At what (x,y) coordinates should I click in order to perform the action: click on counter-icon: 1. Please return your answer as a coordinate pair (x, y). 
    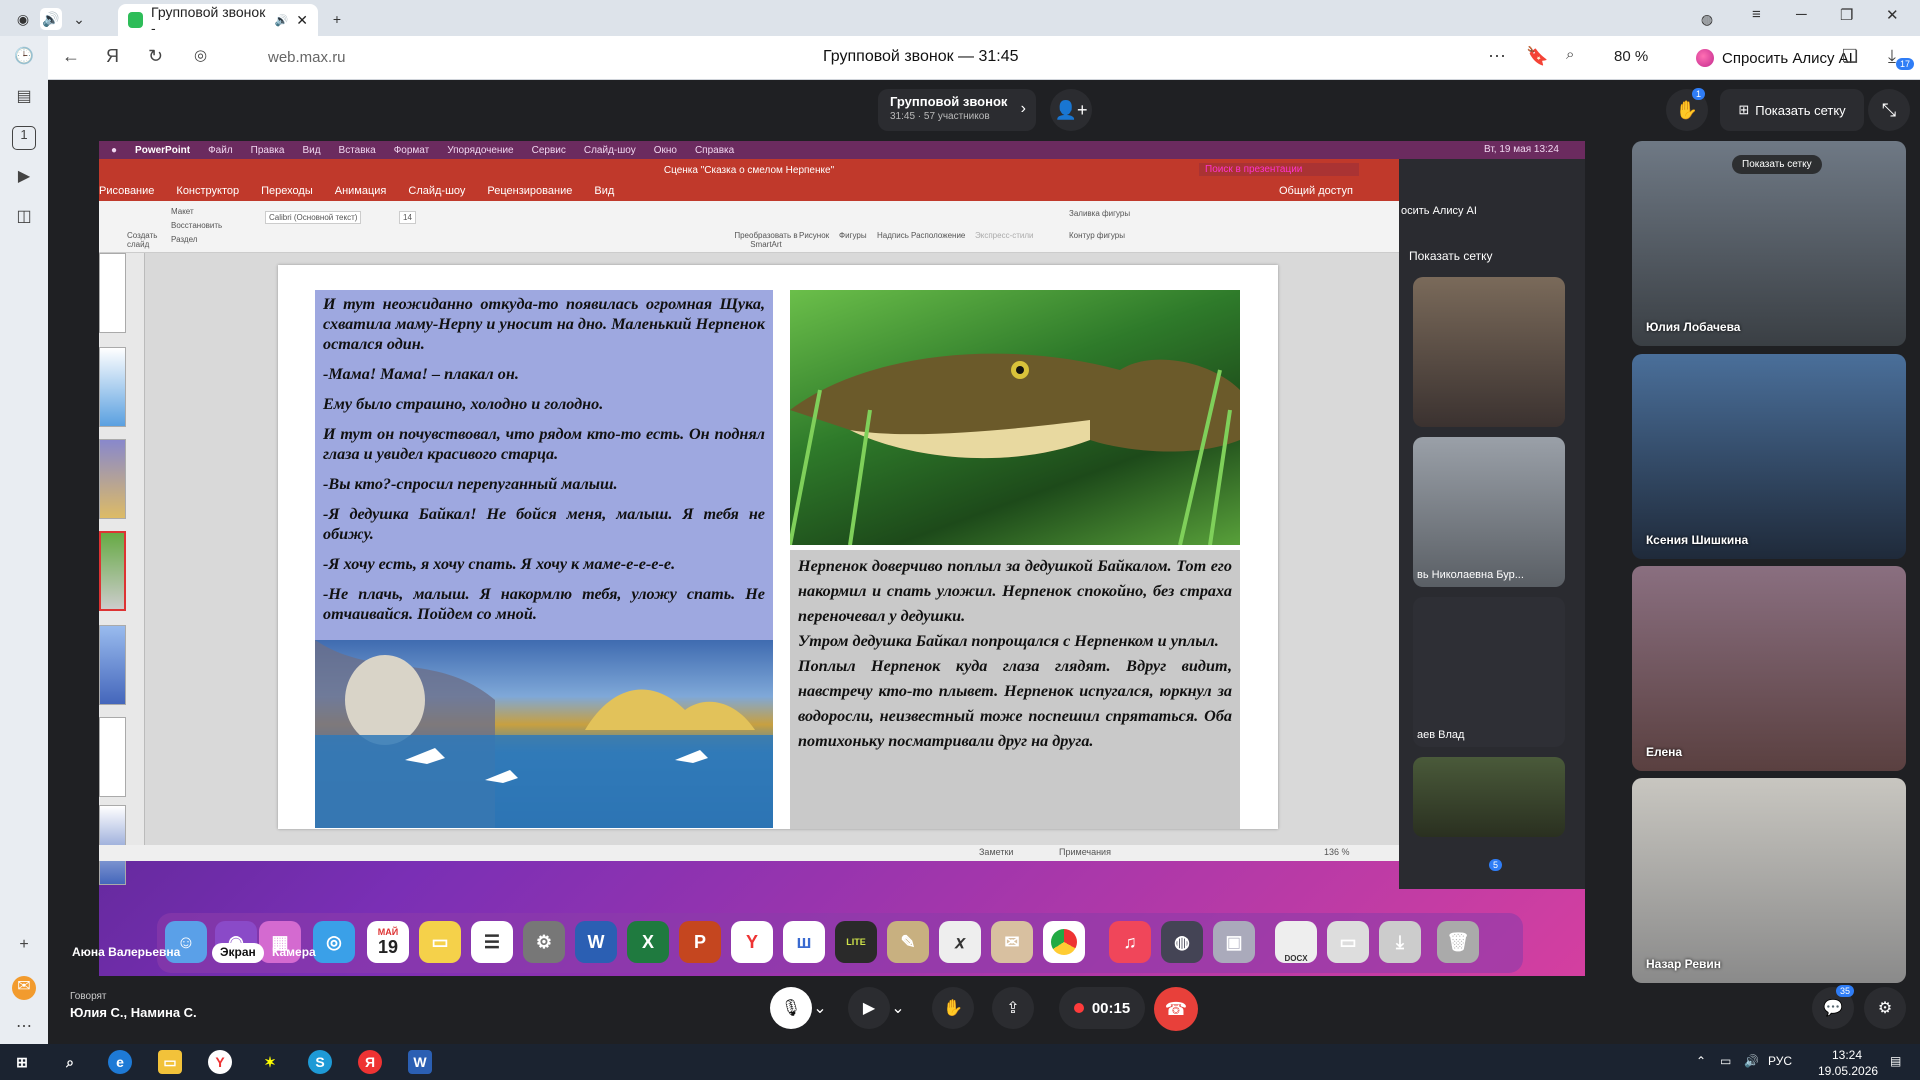
    Looking at the image, I should click on (24, 138).